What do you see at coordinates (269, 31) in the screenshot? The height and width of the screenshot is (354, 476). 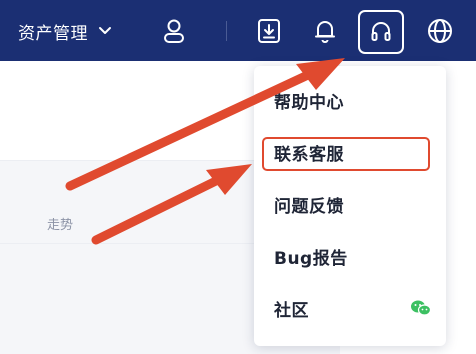 I see `download-icon` at bounding box center [269, 31].